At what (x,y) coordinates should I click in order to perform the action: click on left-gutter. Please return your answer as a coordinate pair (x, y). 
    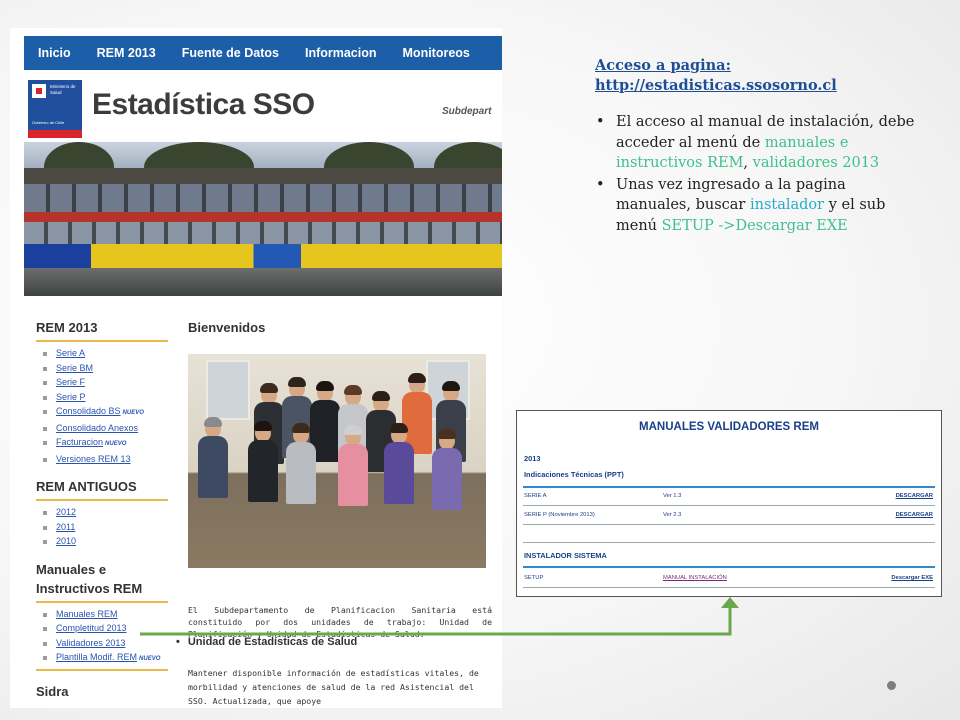
    Looking at the image, I should click on (17, 368).